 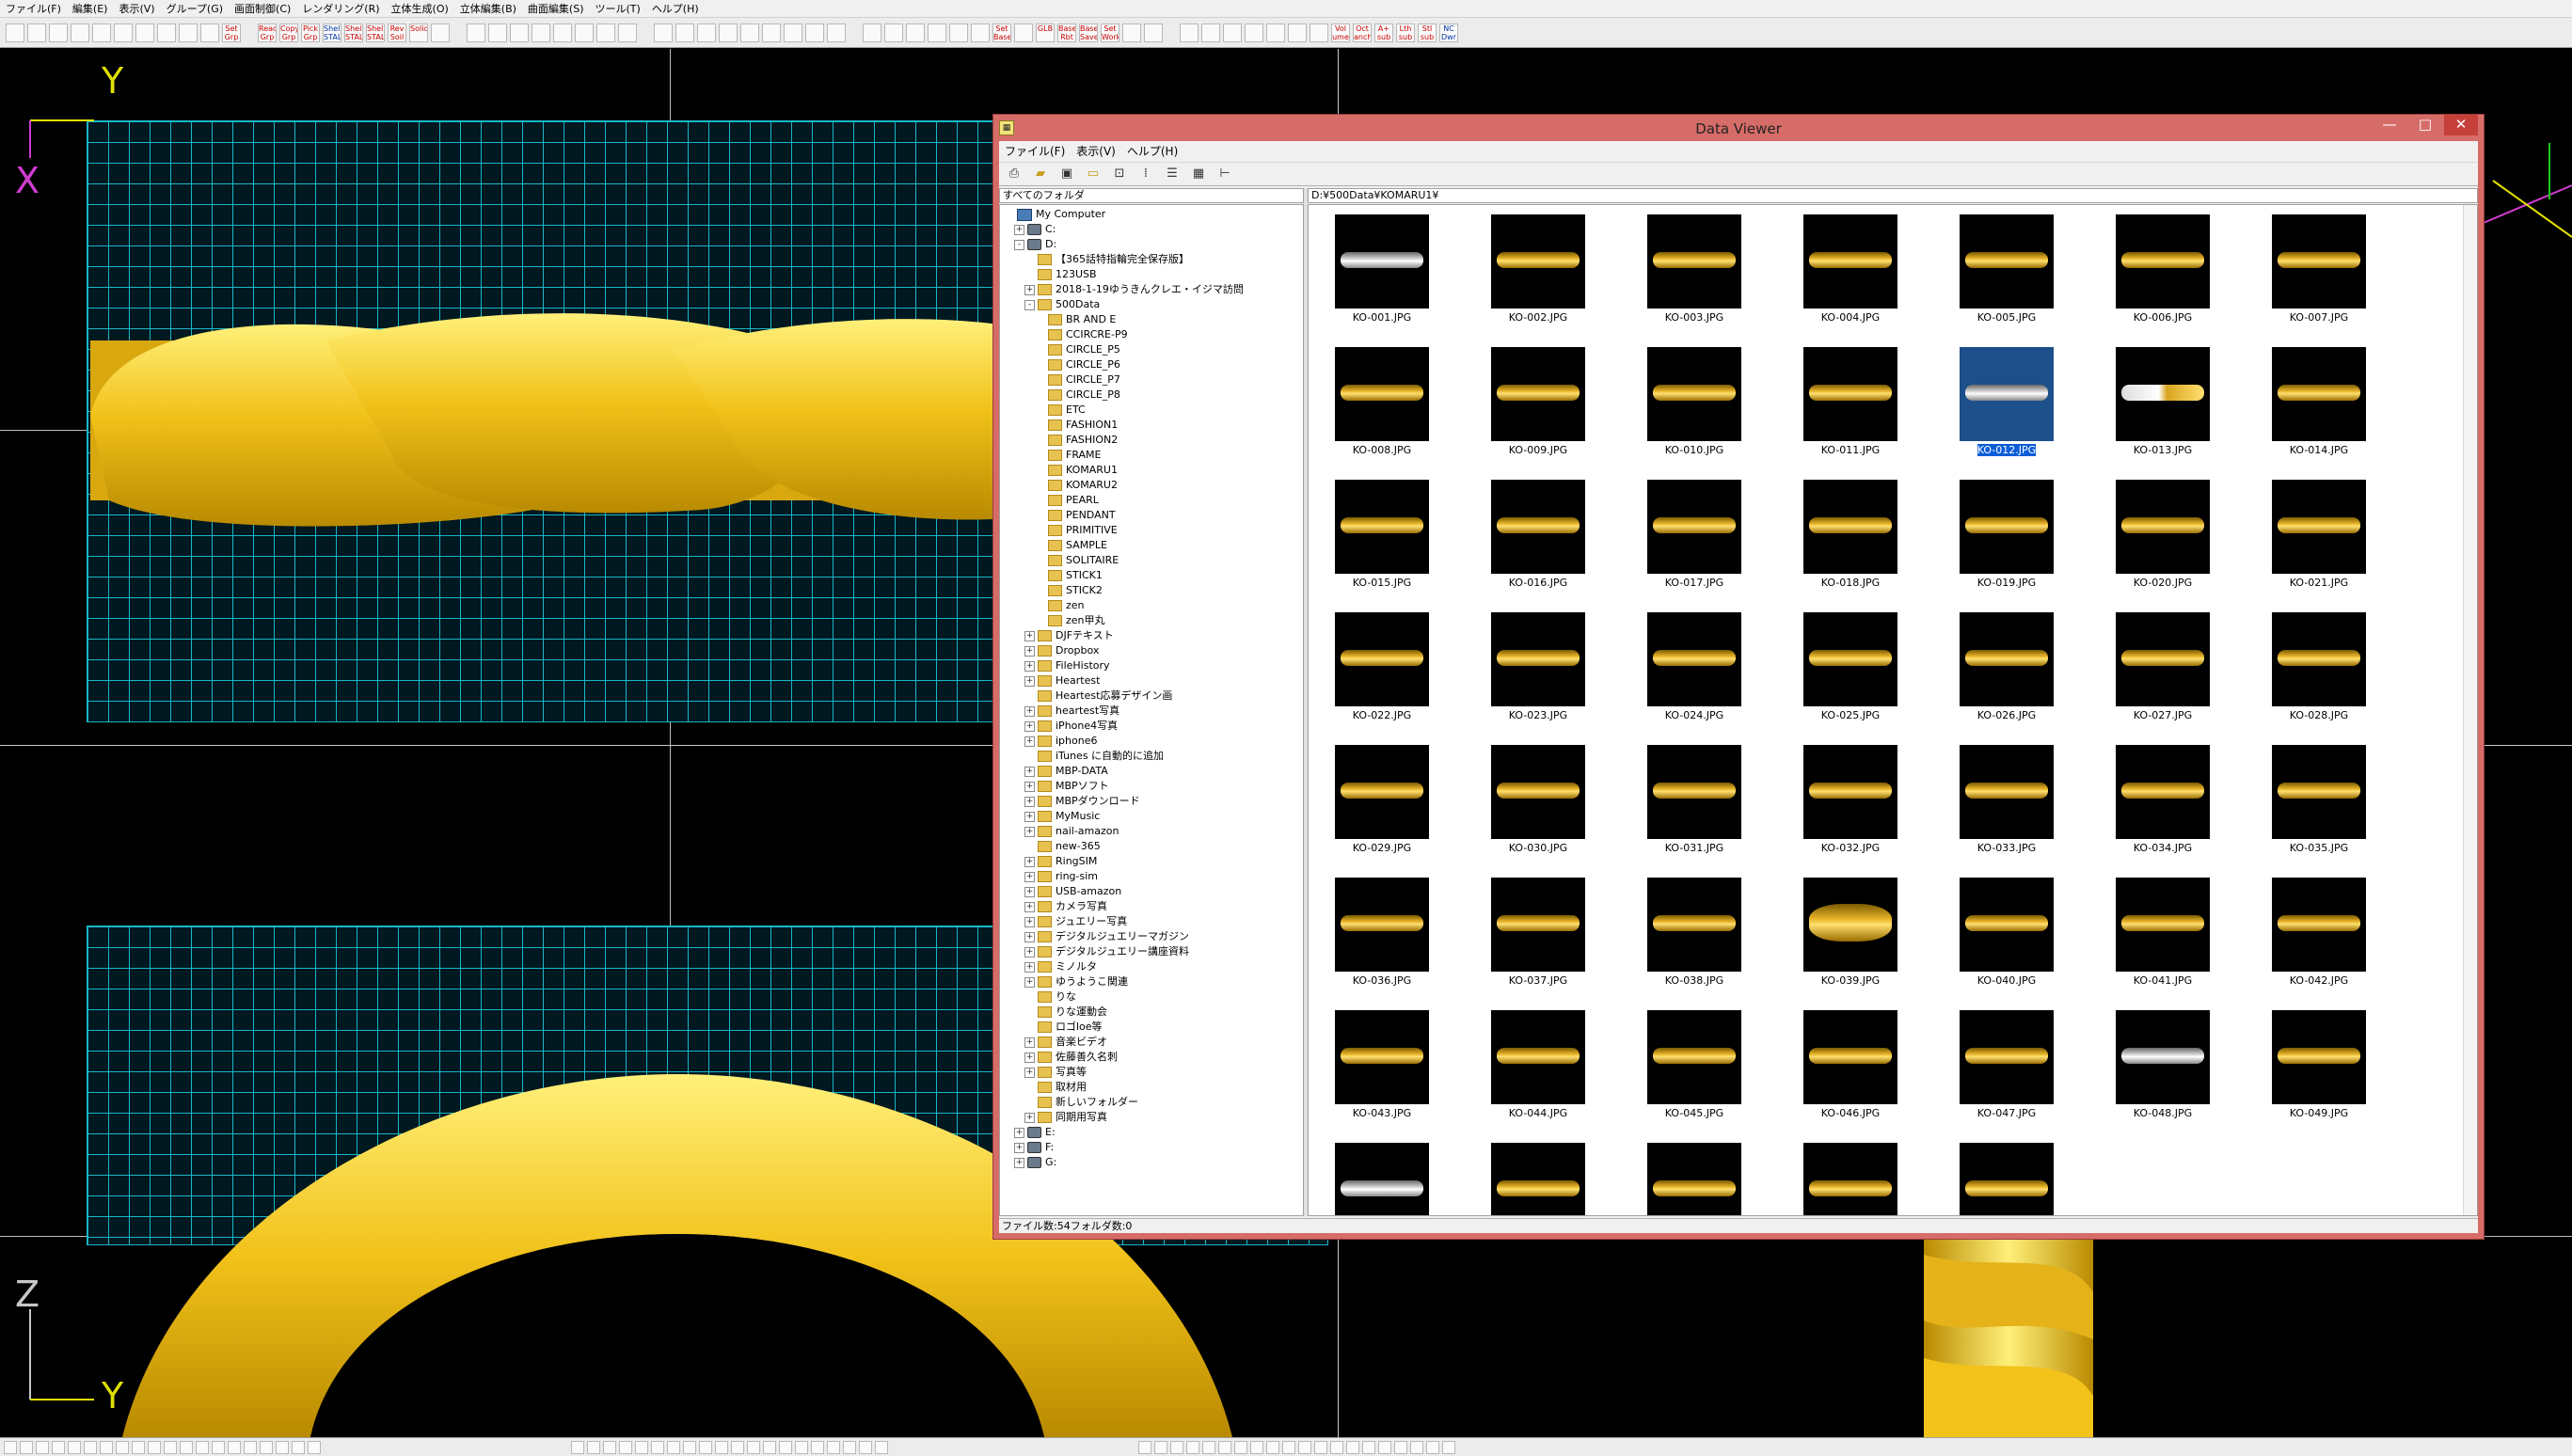 What do you see at coordinates (1061, 650) in the screenshot?
I see `tree-item: + Dropbox` at bounding box center [1061, 650].